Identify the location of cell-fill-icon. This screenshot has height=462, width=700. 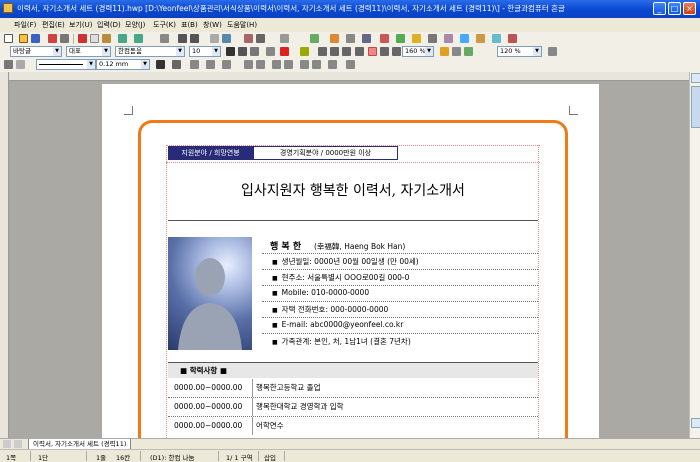
(20, 64).